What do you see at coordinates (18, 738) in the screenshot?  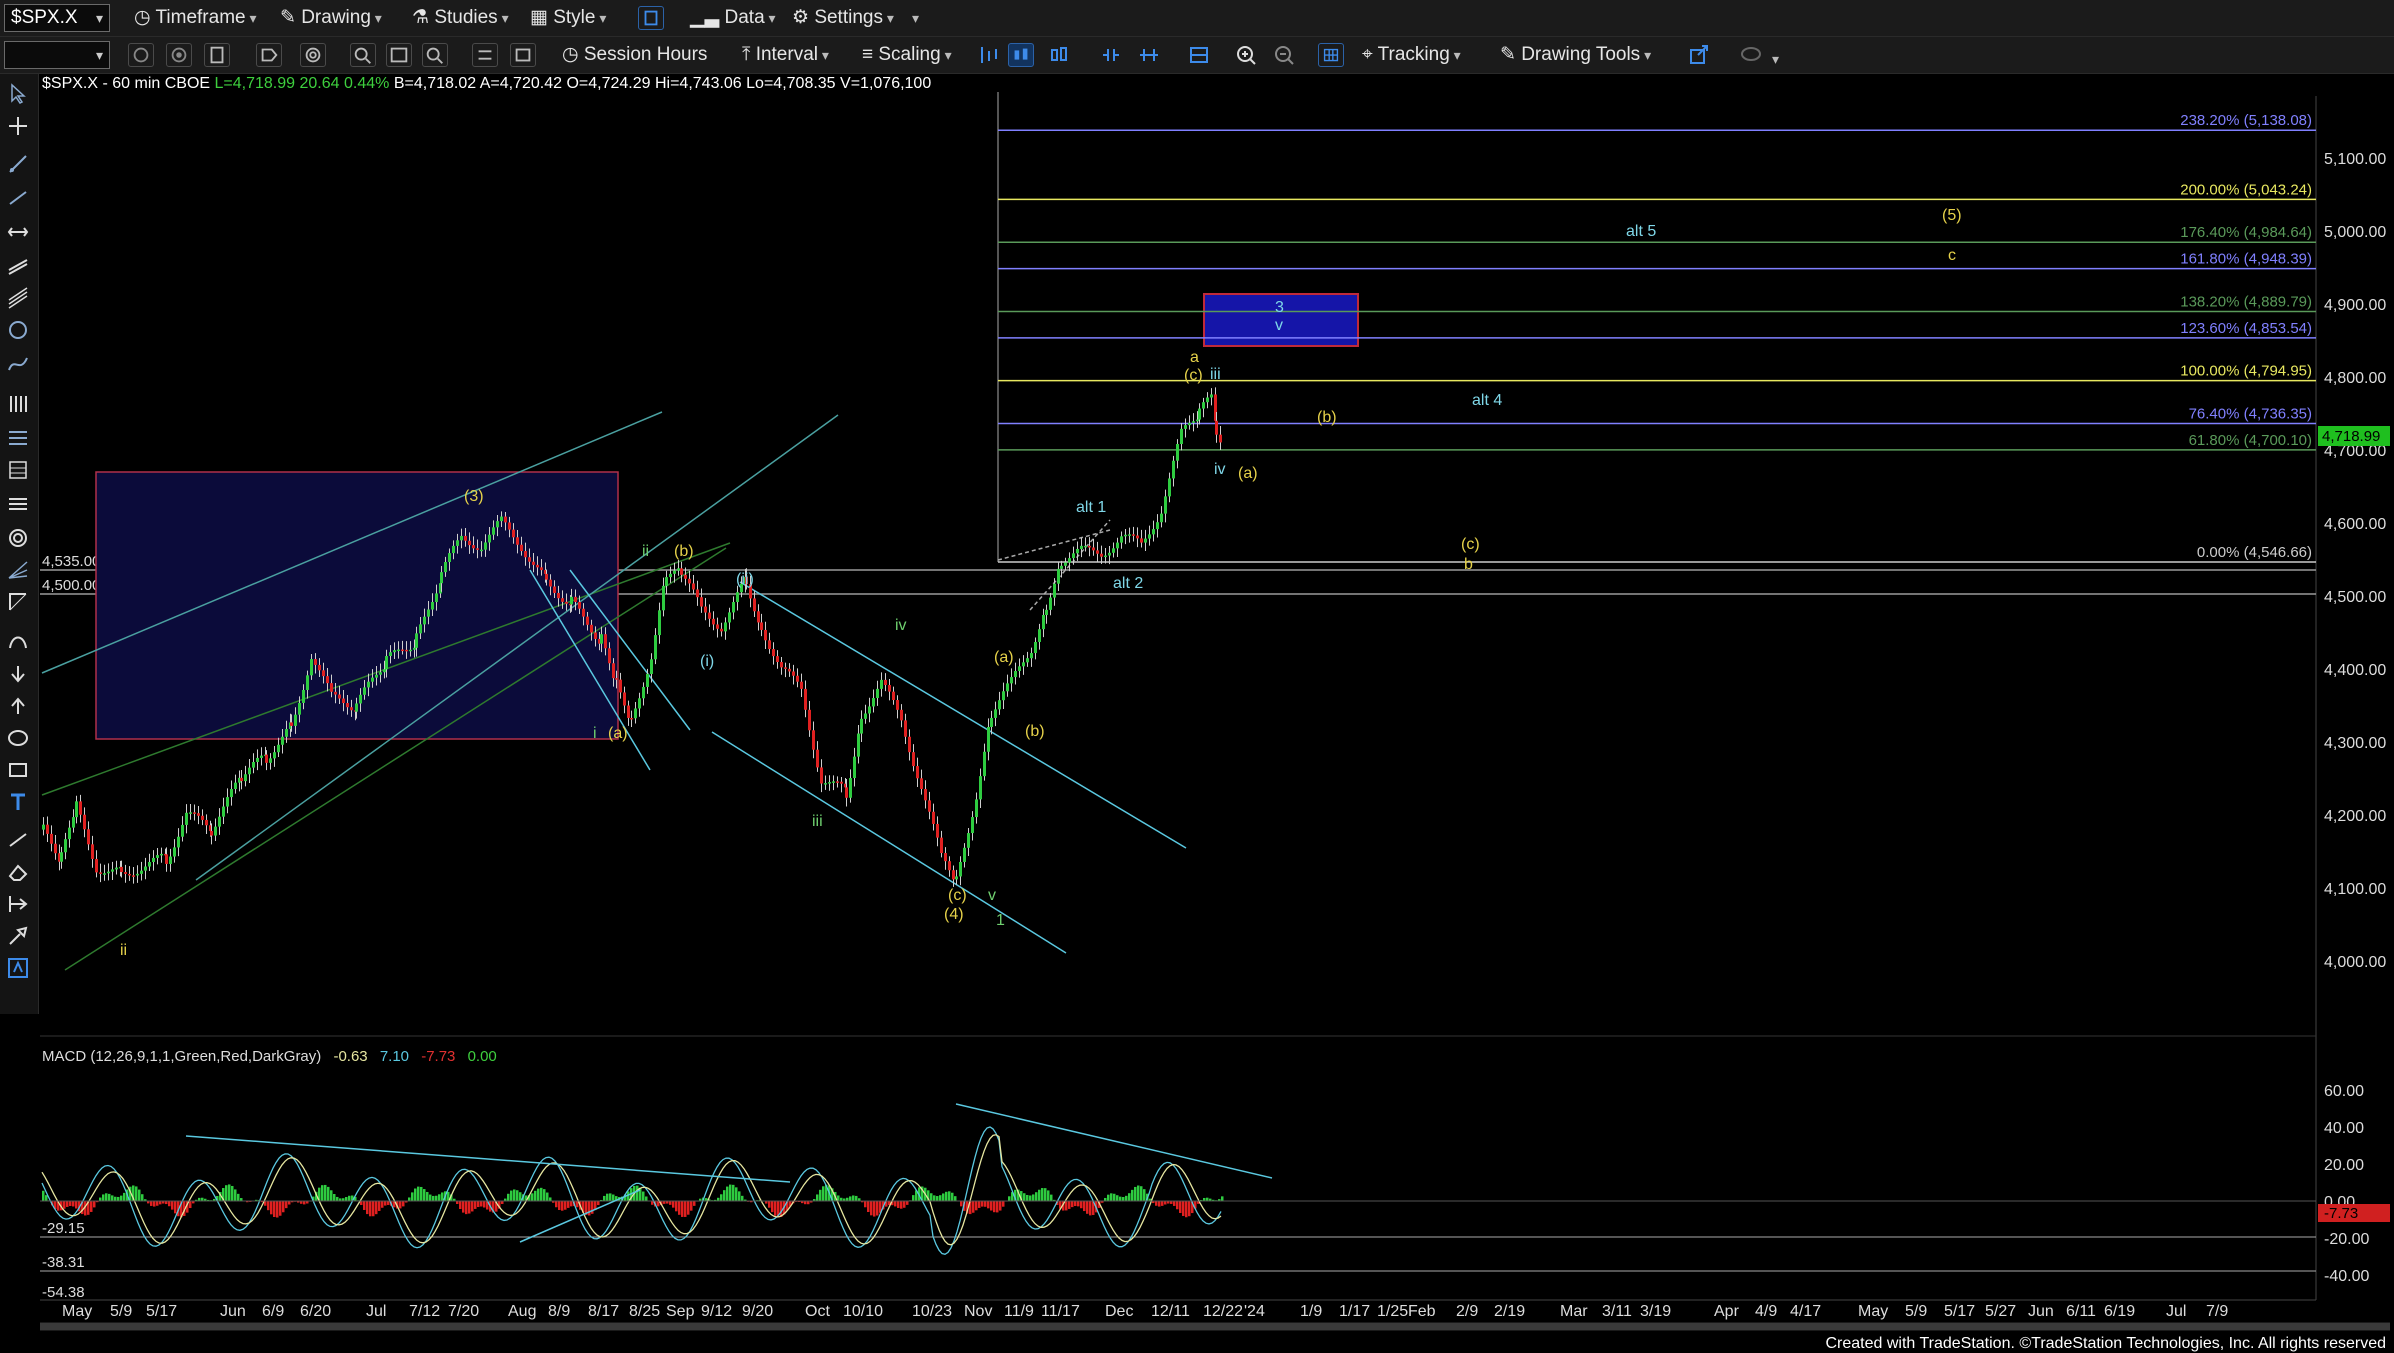 I see `ellipse-icon` at bounding box center [18, 738].